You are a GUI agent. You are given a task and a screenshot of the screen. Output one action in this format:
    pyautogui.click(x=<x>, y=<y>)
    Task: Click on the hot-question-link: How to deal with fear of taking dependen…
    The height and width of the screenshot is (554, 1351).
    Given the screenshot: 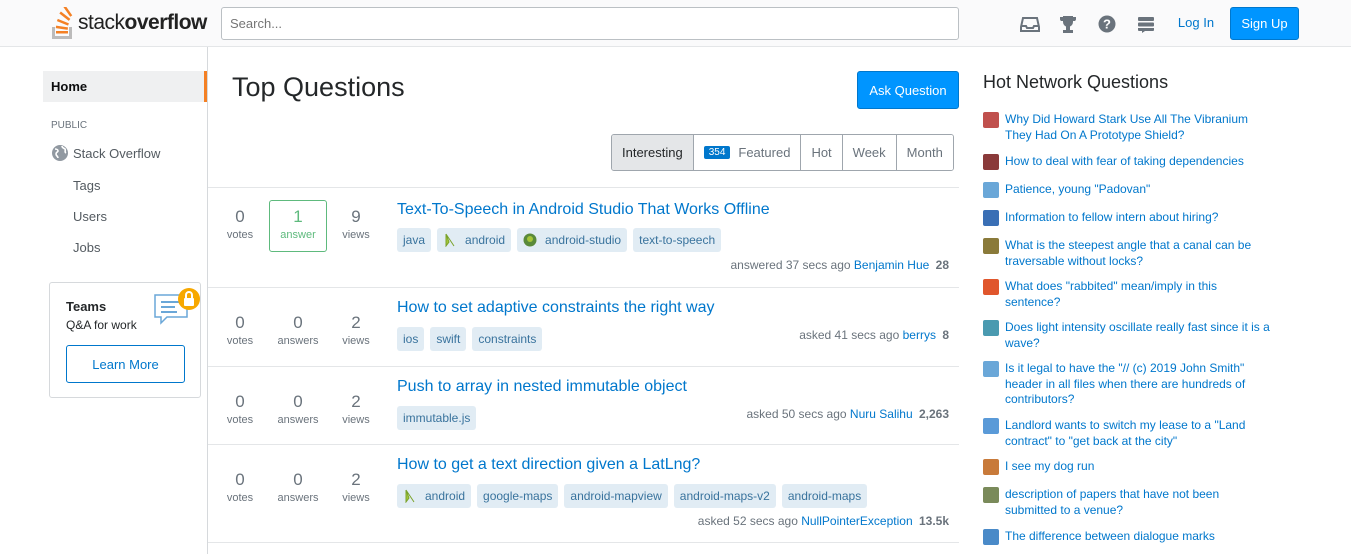 What is the action you would take?
    pyautogui.click(x=1139, y=162)
    